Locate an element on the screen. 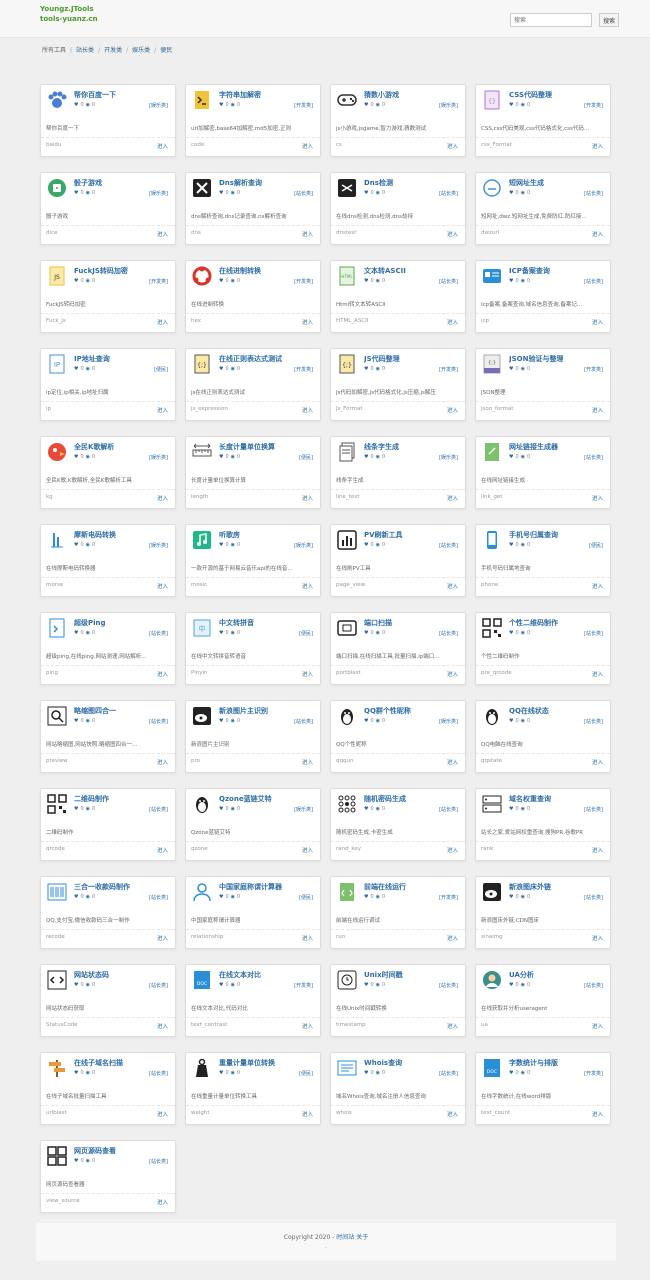 This screenshot has width=650, height=1280. tool-title: 字符串加解密 is located at coordinates (240, 95).